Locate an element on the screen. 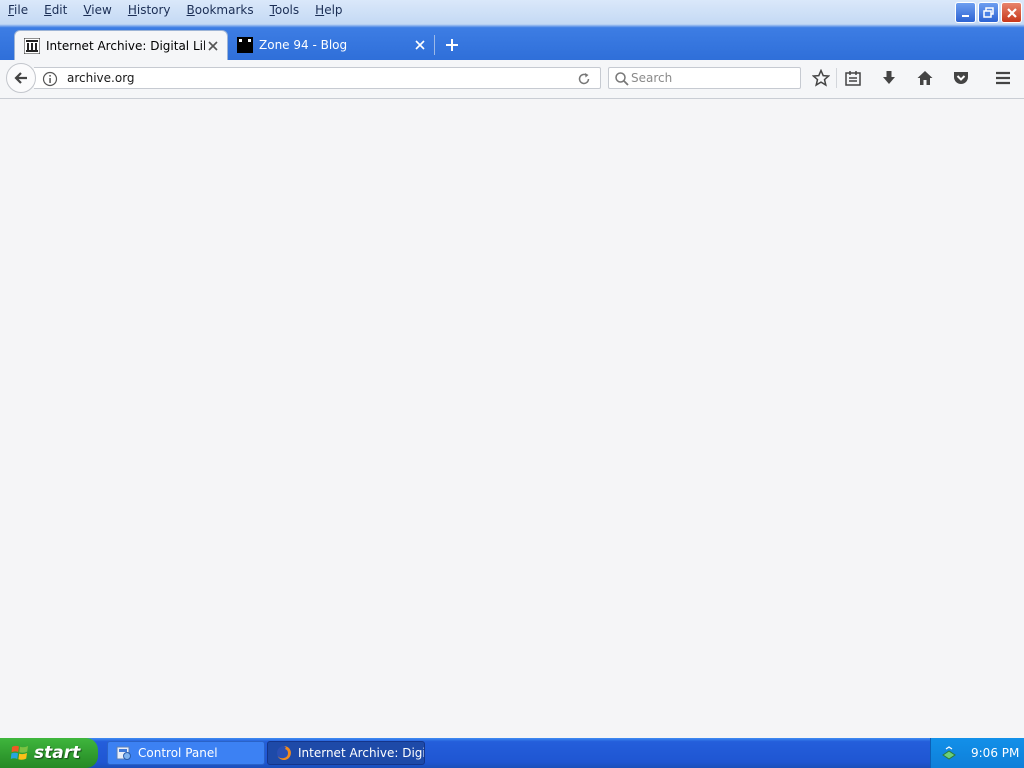 The image size is (1024, 768). navigation-toolbar: archive.org is located at coordinates (512, 79).